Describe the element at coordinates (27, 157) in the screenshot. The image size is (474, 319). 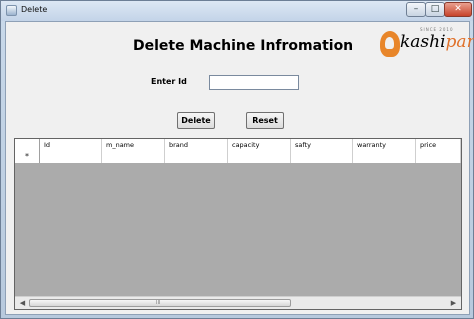
I see `new-row-marker: *` at that location.